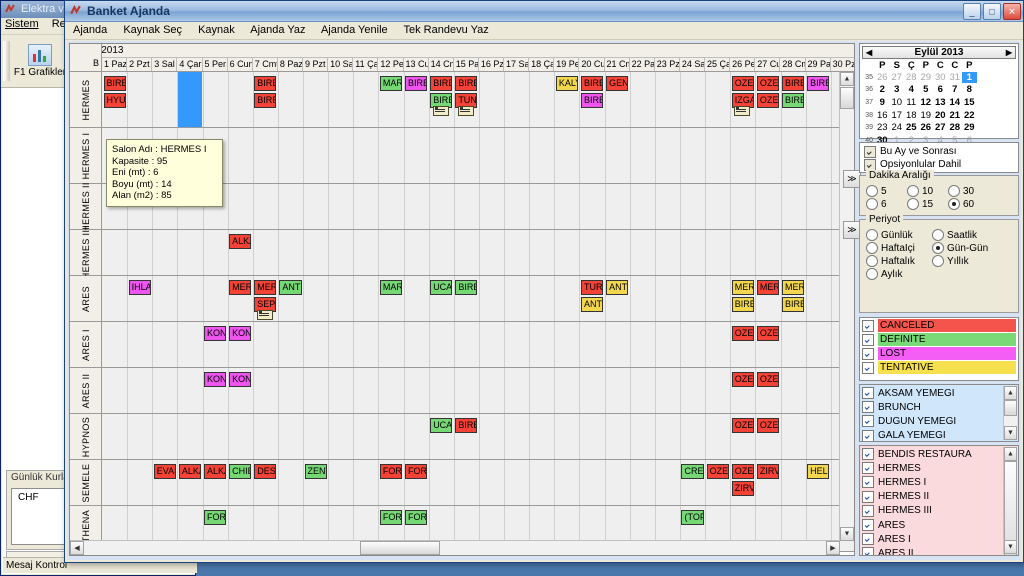 This screenshot has width=1024, height=576. I want to click on calendar-day: 22, so click(969, 115).